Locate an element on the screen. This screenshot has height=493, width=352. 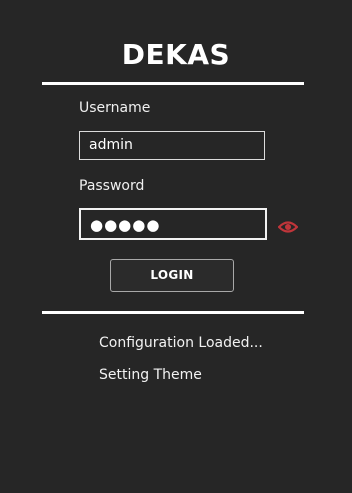
bottom-divider is located at coordinates (173, 312).